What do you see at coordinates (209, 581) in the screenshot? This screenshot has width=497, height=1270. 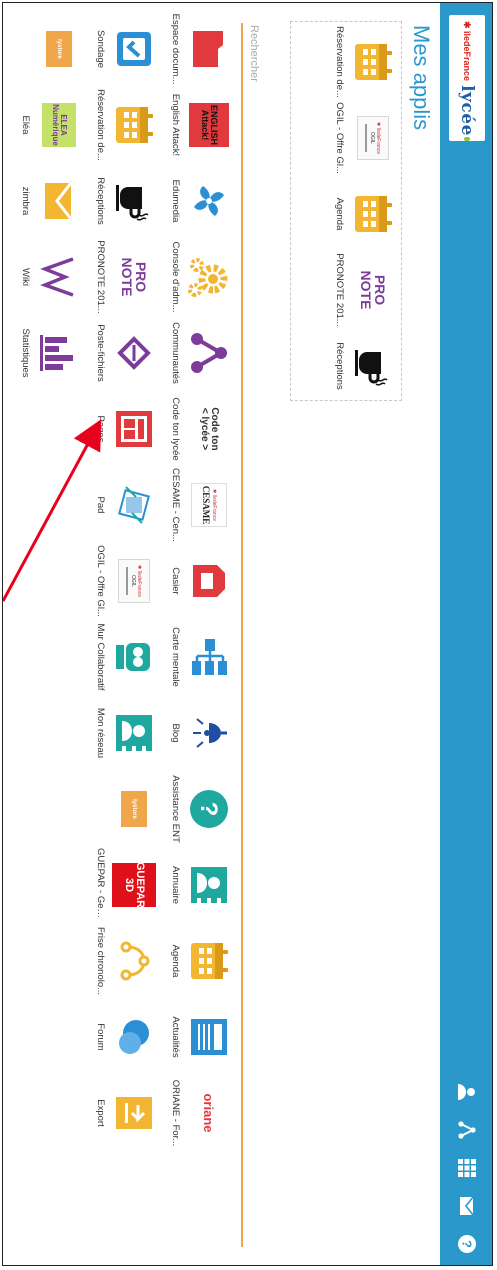 I see `locker-icon` at bounding box center [209, 581].